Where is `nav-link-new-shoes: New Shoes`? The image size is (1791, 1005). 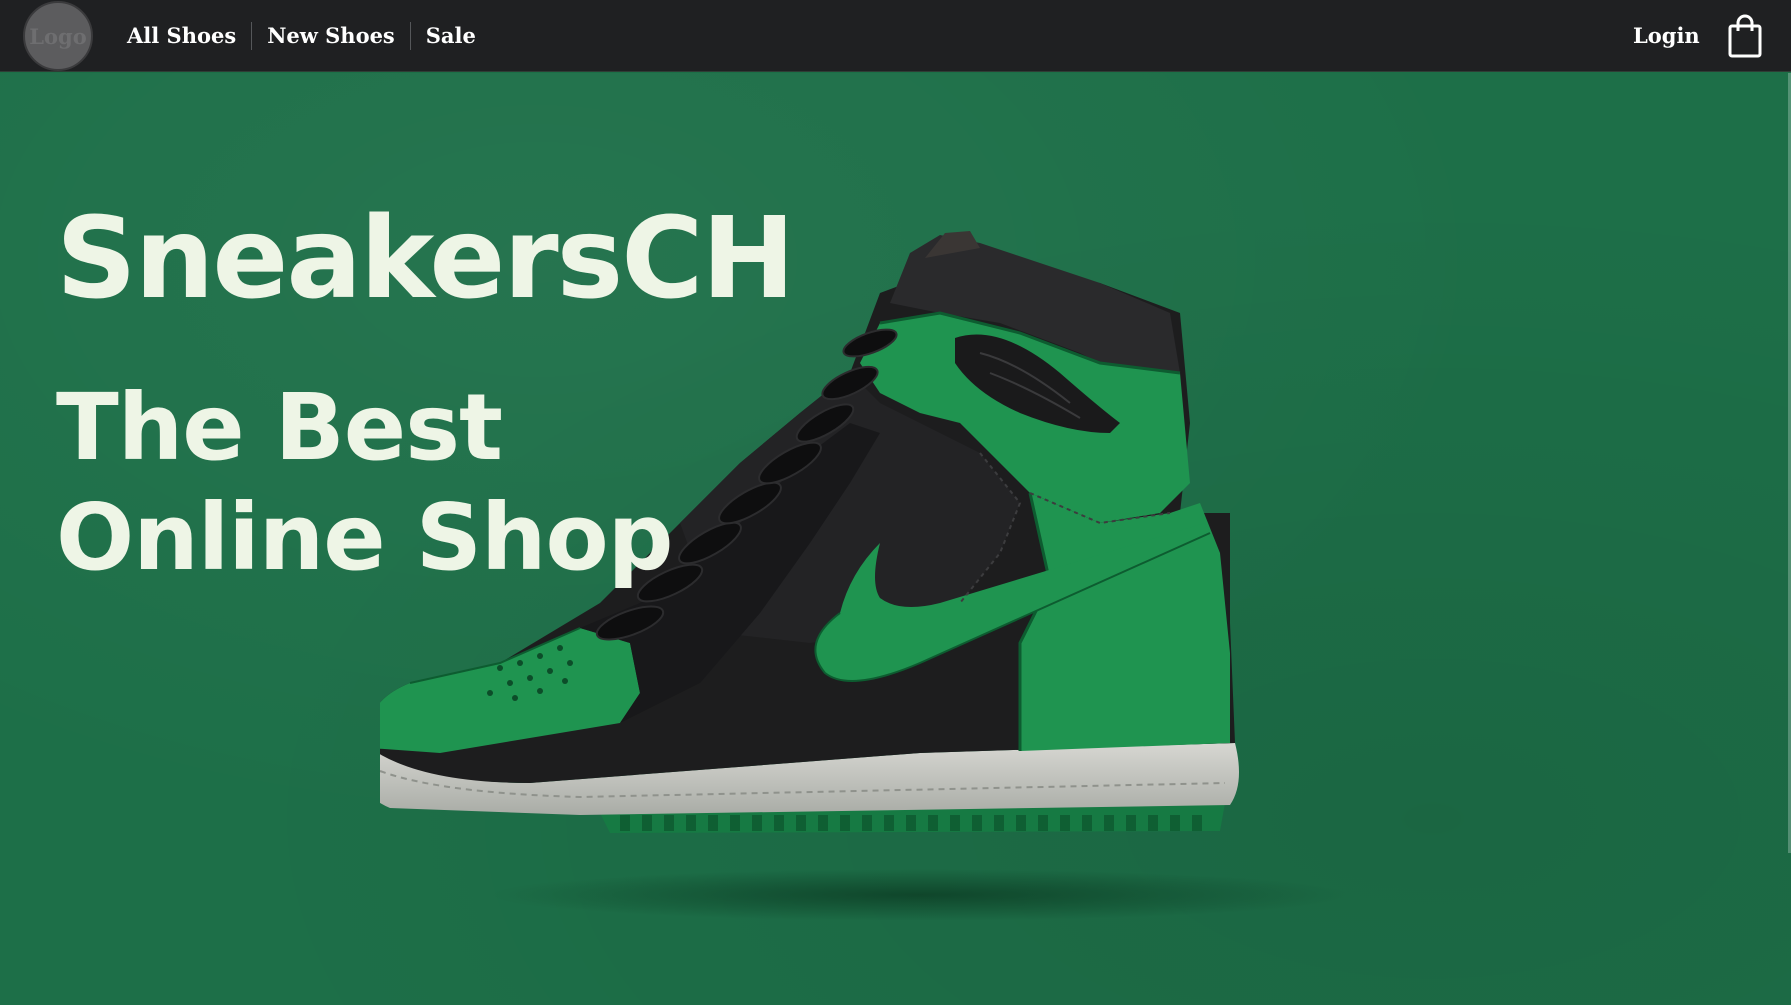 nav-link-new-shoes: New Shoes is located at coordinates (331, 36).